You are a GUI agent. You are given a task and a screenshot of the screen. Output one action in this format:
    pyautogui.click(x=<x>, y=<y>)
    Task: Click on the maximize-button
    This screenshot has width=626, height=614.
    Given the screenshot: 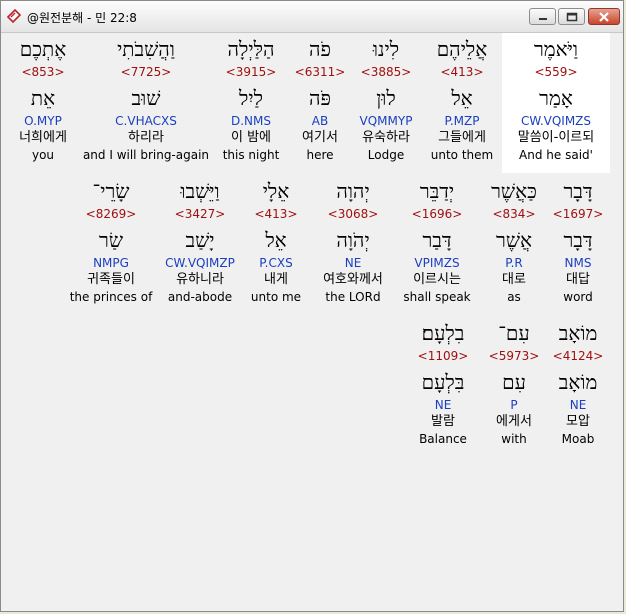 What is the action you would take?
    pyautogui.click(x=571, y=16)
    